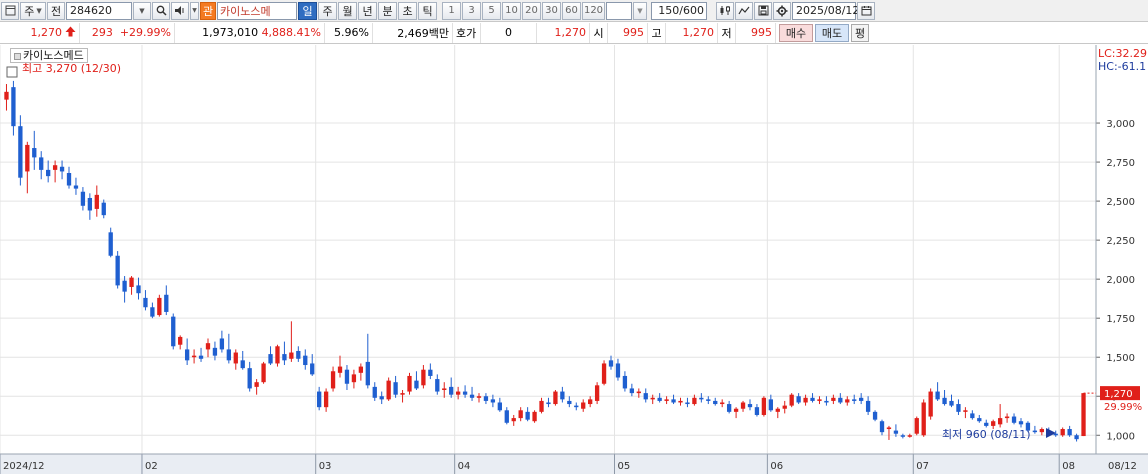 Image resolution: width=1148 pixels, height=474 pixels. I want to click on date-axis-panel, so click(574, 464).